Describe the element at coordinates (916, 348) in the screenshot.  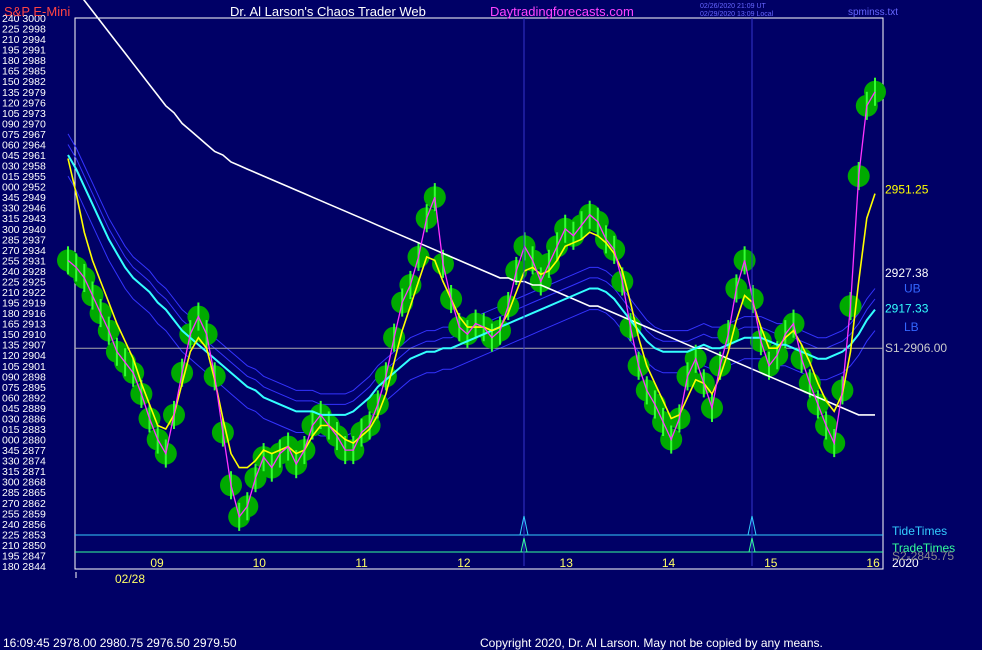
I see `right-price-label: S1-2906.00` at that location.